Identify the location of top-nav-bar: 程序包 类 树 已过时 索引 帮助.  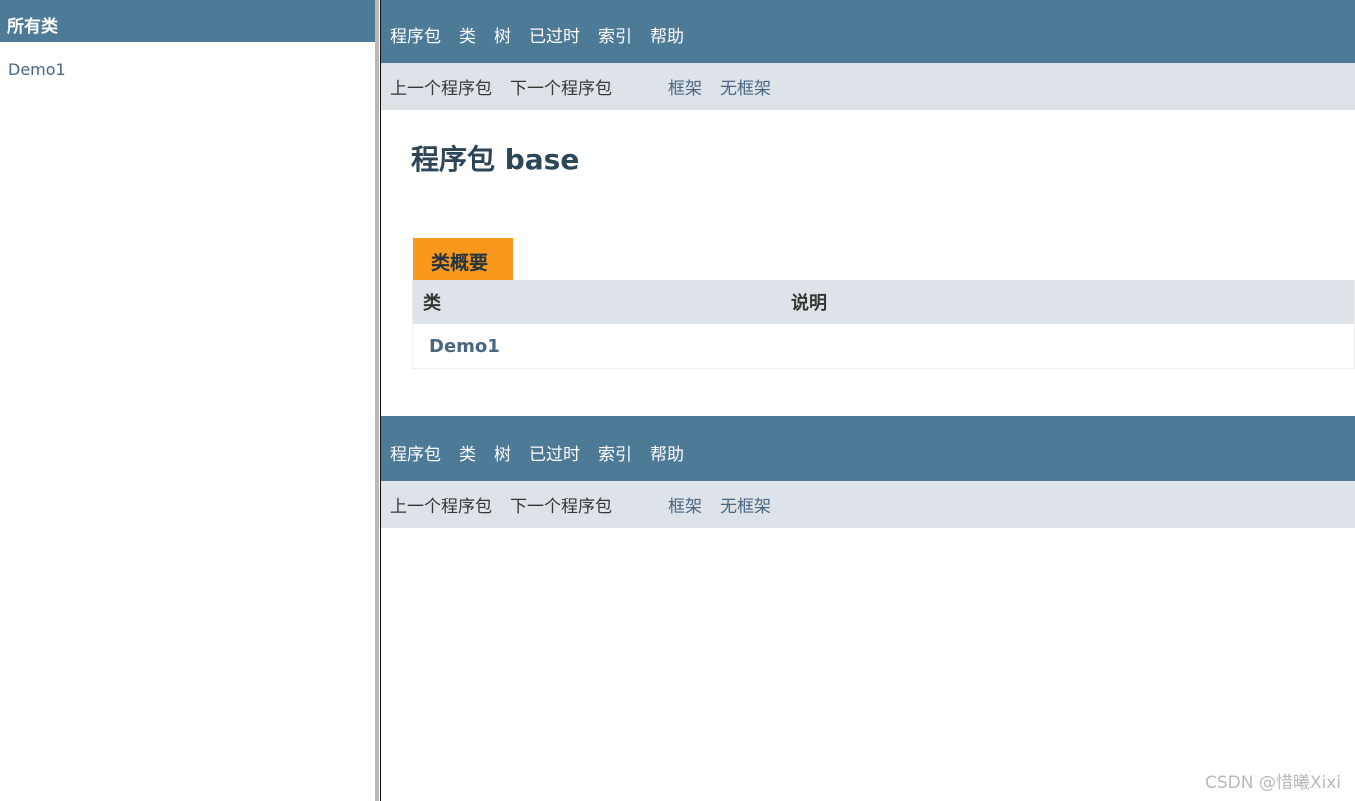
(868, 31).